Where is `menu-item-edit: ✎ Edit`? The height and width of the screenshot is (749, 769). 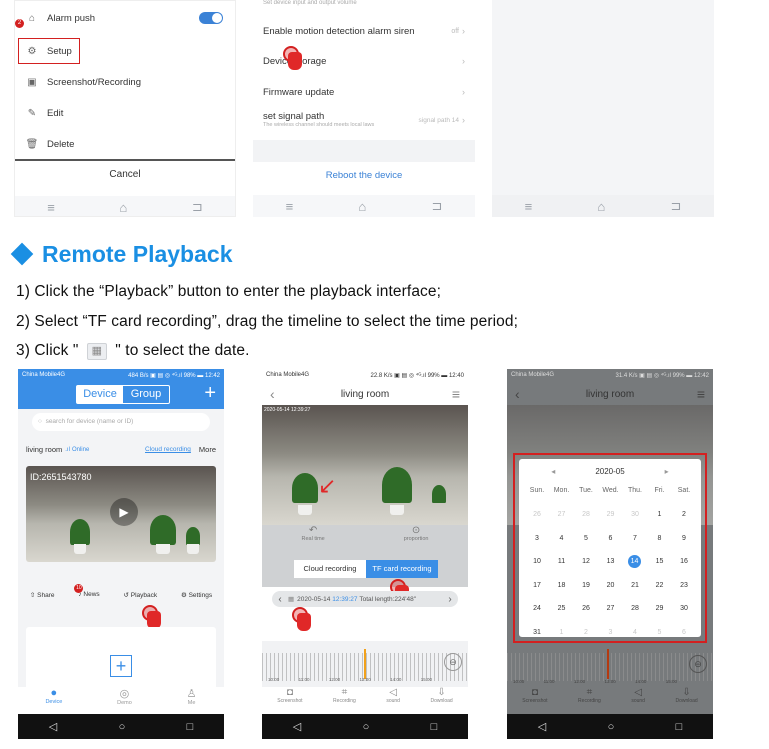
menu-item-edit: ✎ Edit is located at coordinates (125, 113).